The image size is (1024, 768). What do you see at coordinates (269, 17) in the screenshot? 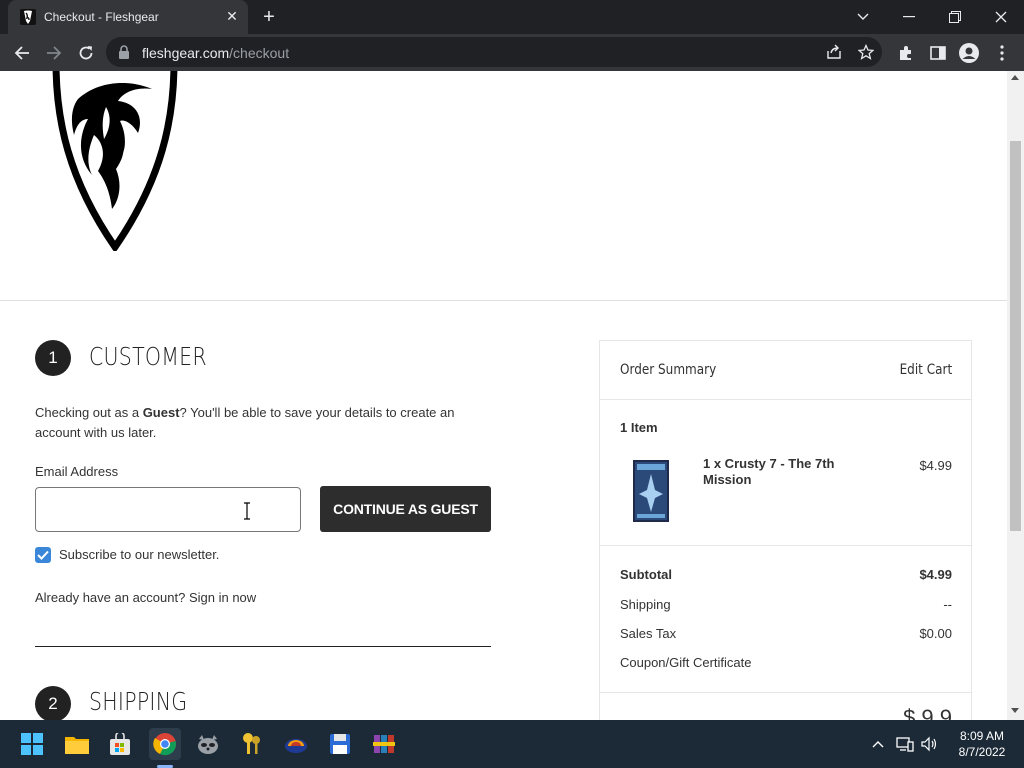
I see `new-tab-icon: +` at bounding box center [269, 17].